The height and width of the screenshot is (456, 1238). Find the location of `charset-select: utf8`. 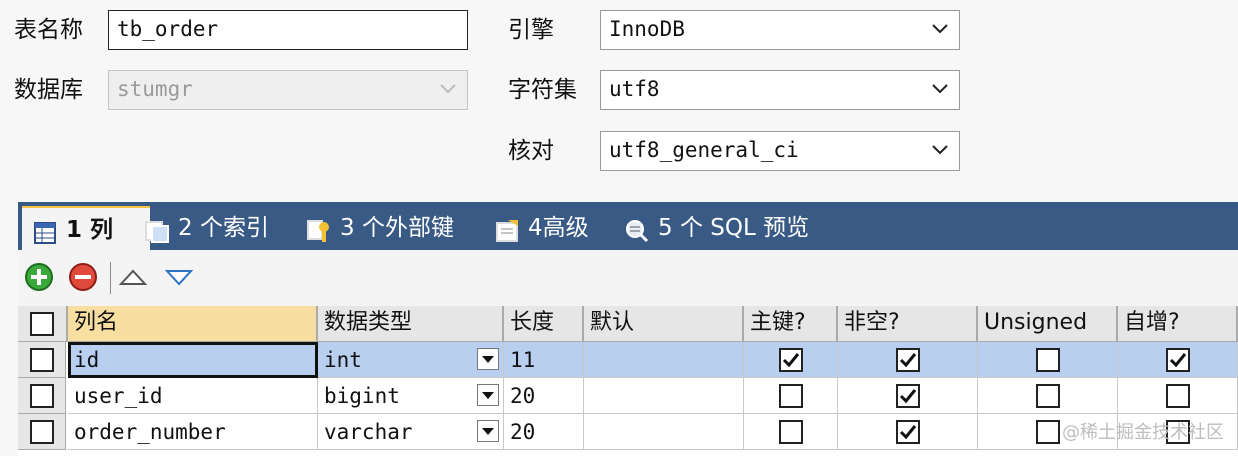

charset-select: utf8 is located at coordinates (780, 90).